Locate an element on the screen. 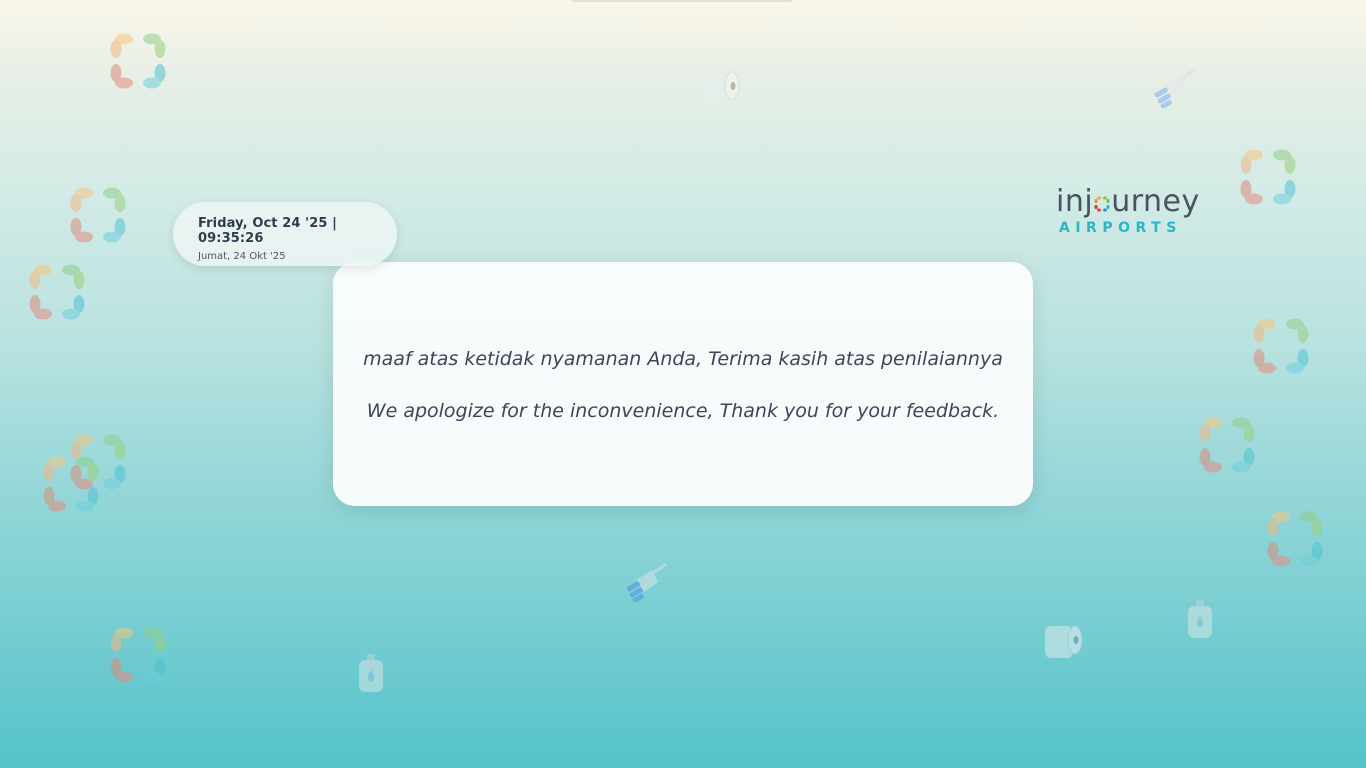 The height and width of the screenshot is (768, 1366). logo-ring-icon is located at coordinates (1102, 204).